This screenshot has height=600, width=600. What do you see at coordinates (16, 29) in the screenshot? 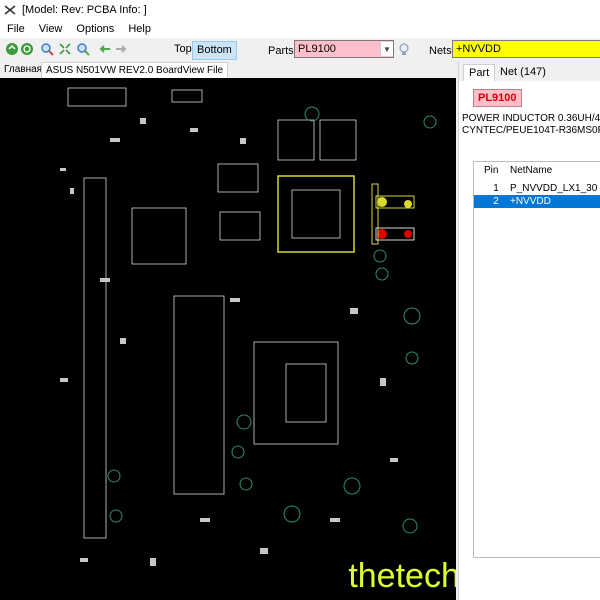
I see `menu-file: File` at bounding box center [16, 29].